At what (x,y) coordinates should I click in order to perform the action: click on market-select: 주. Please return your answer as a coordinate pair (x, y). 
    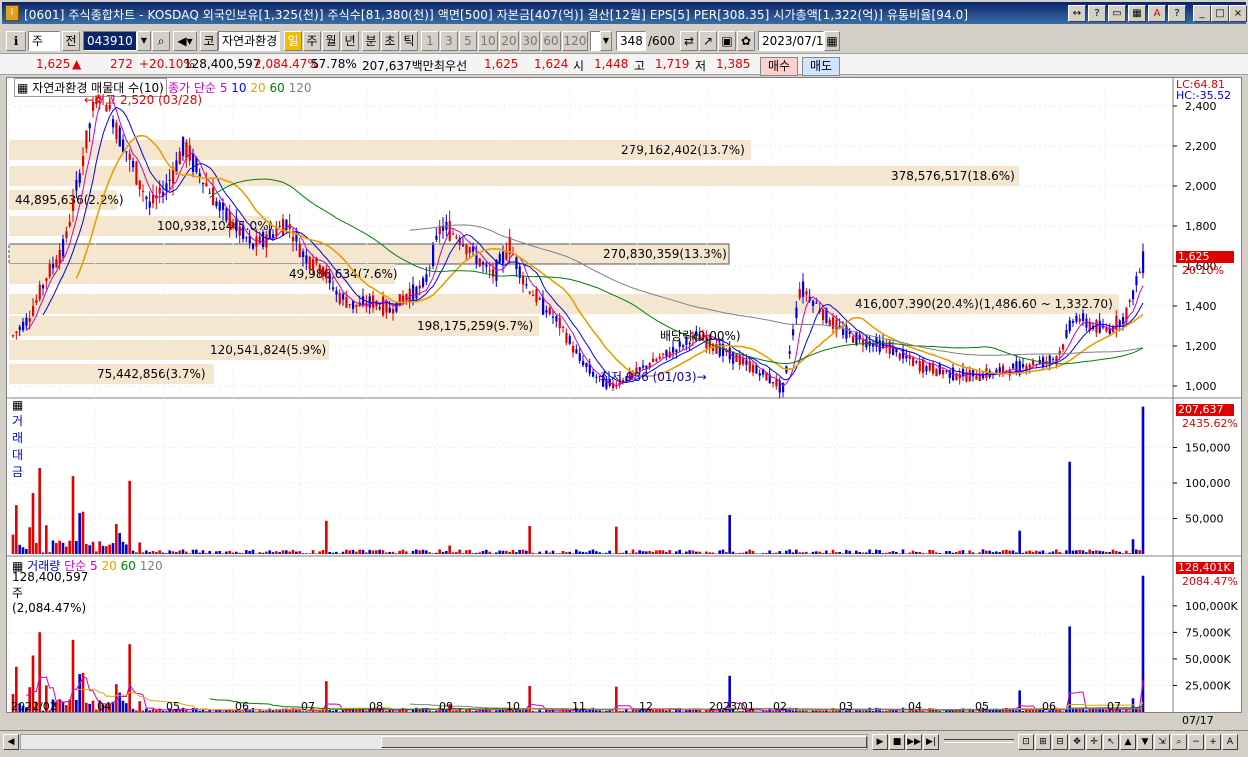
    Looking at the image, I should click on (44, 41).